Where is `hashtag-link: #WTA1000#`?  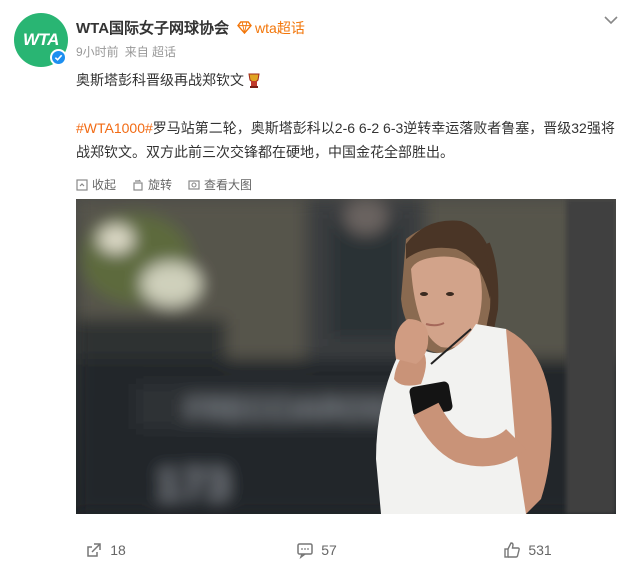 hashtag-link: #WTA1000# is located at coordinates (114, 128).